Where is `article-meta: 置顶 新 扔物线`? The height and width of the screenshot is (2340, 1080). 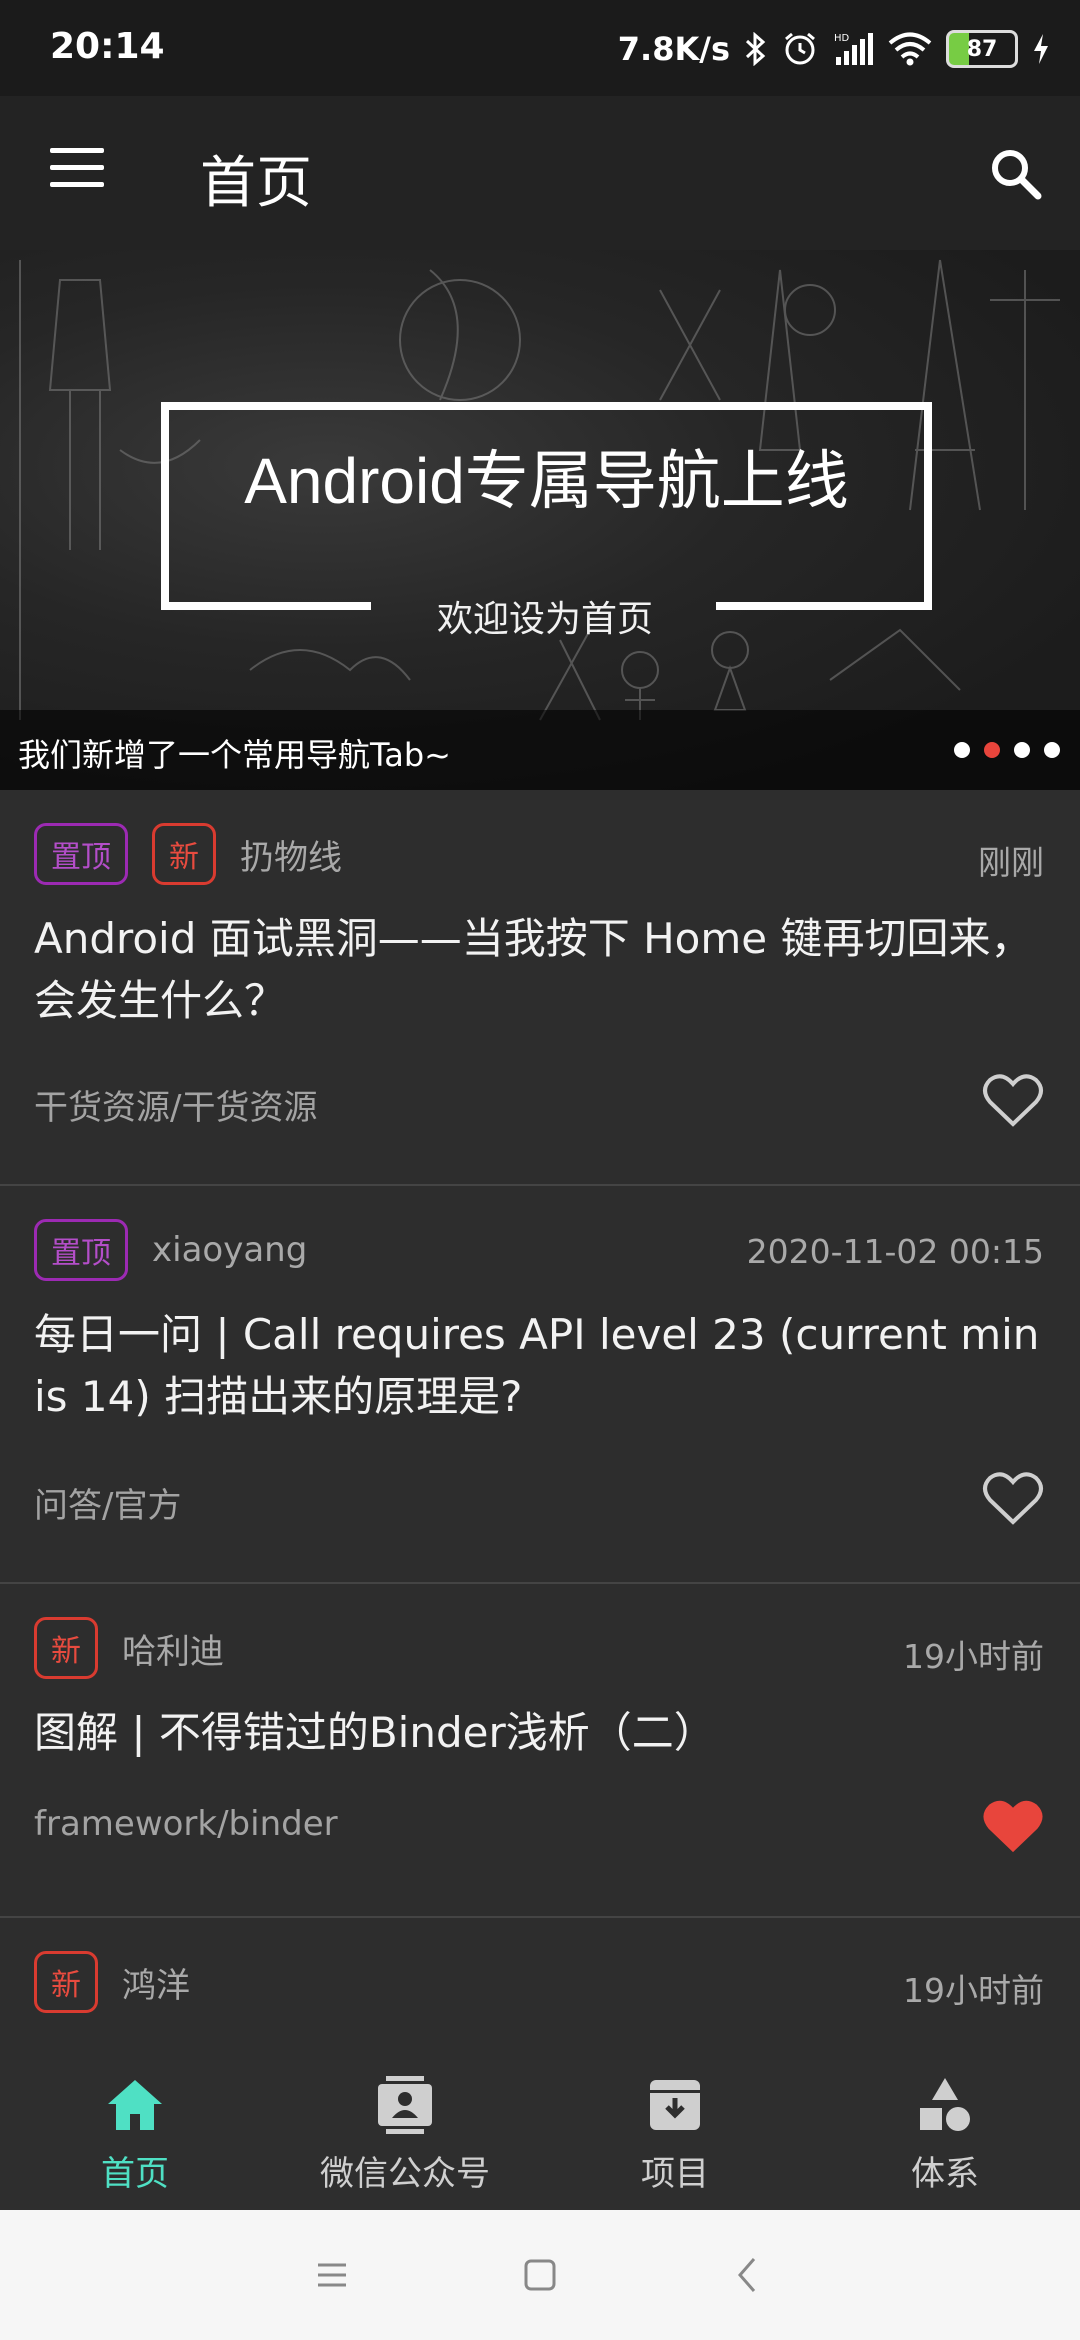 article-meta: 置顶 新 扔物线 is located at coordinates (188, 854).